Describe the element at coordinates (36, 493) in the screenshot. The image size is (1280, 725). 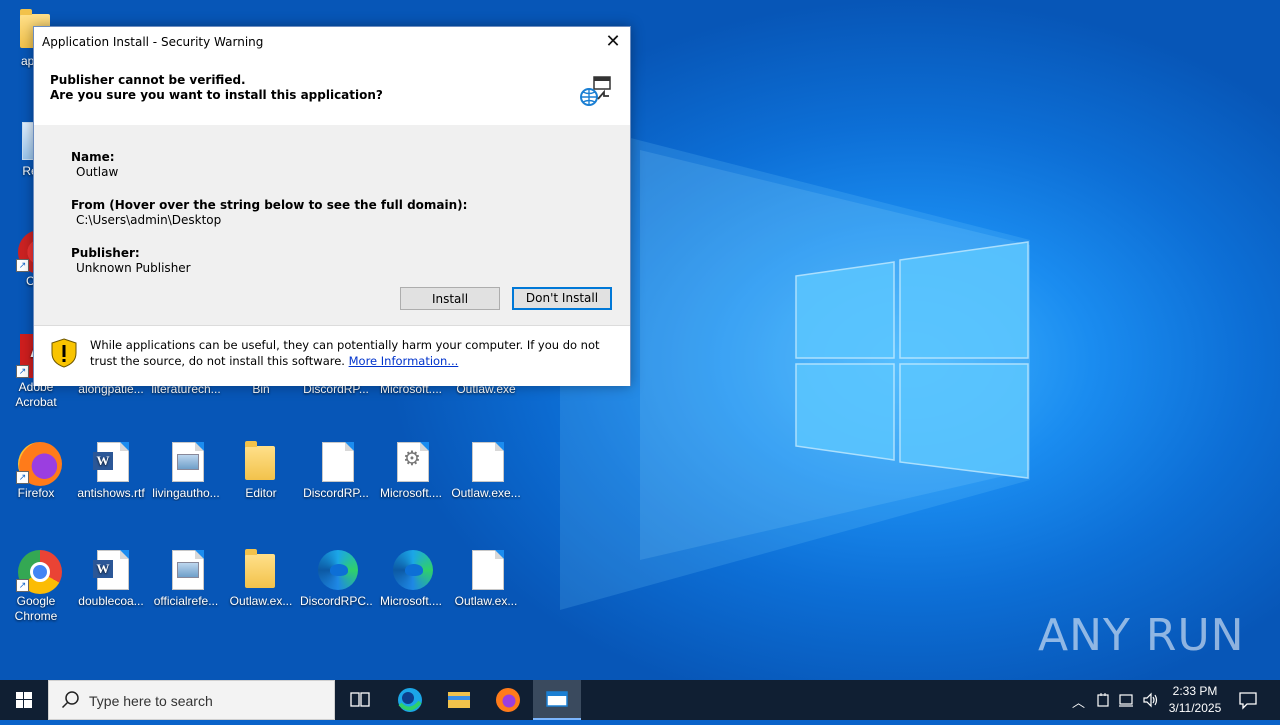
I see `desktop-icon-label: Firefox` at that location.